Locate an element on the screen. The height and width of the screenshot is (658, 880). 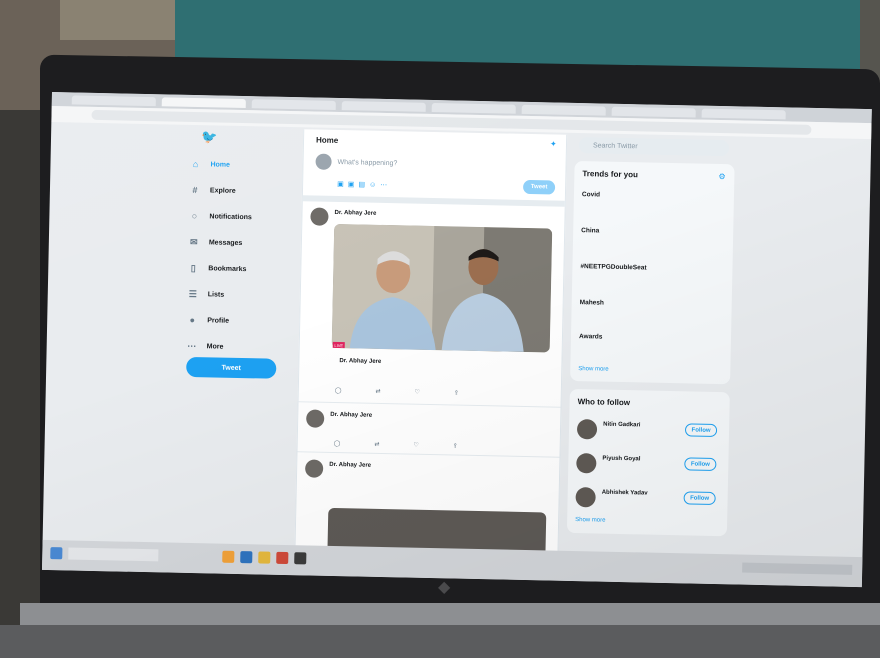
follow-suggestion: Abhishek Yadav Follow is located at coordinates (650, 501).